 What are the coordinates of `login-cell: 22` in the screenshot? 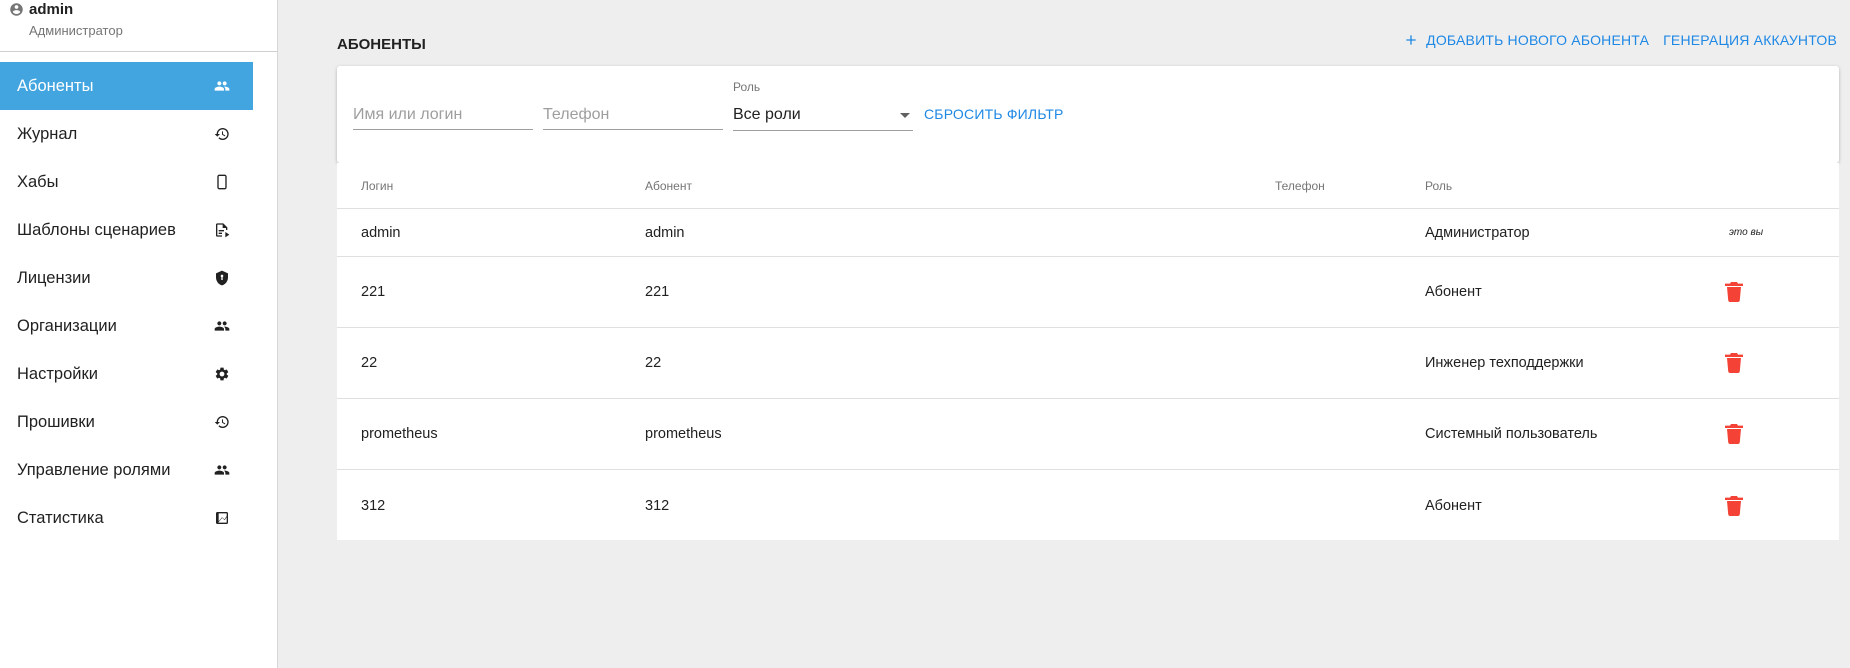 It's located at (369, 363).